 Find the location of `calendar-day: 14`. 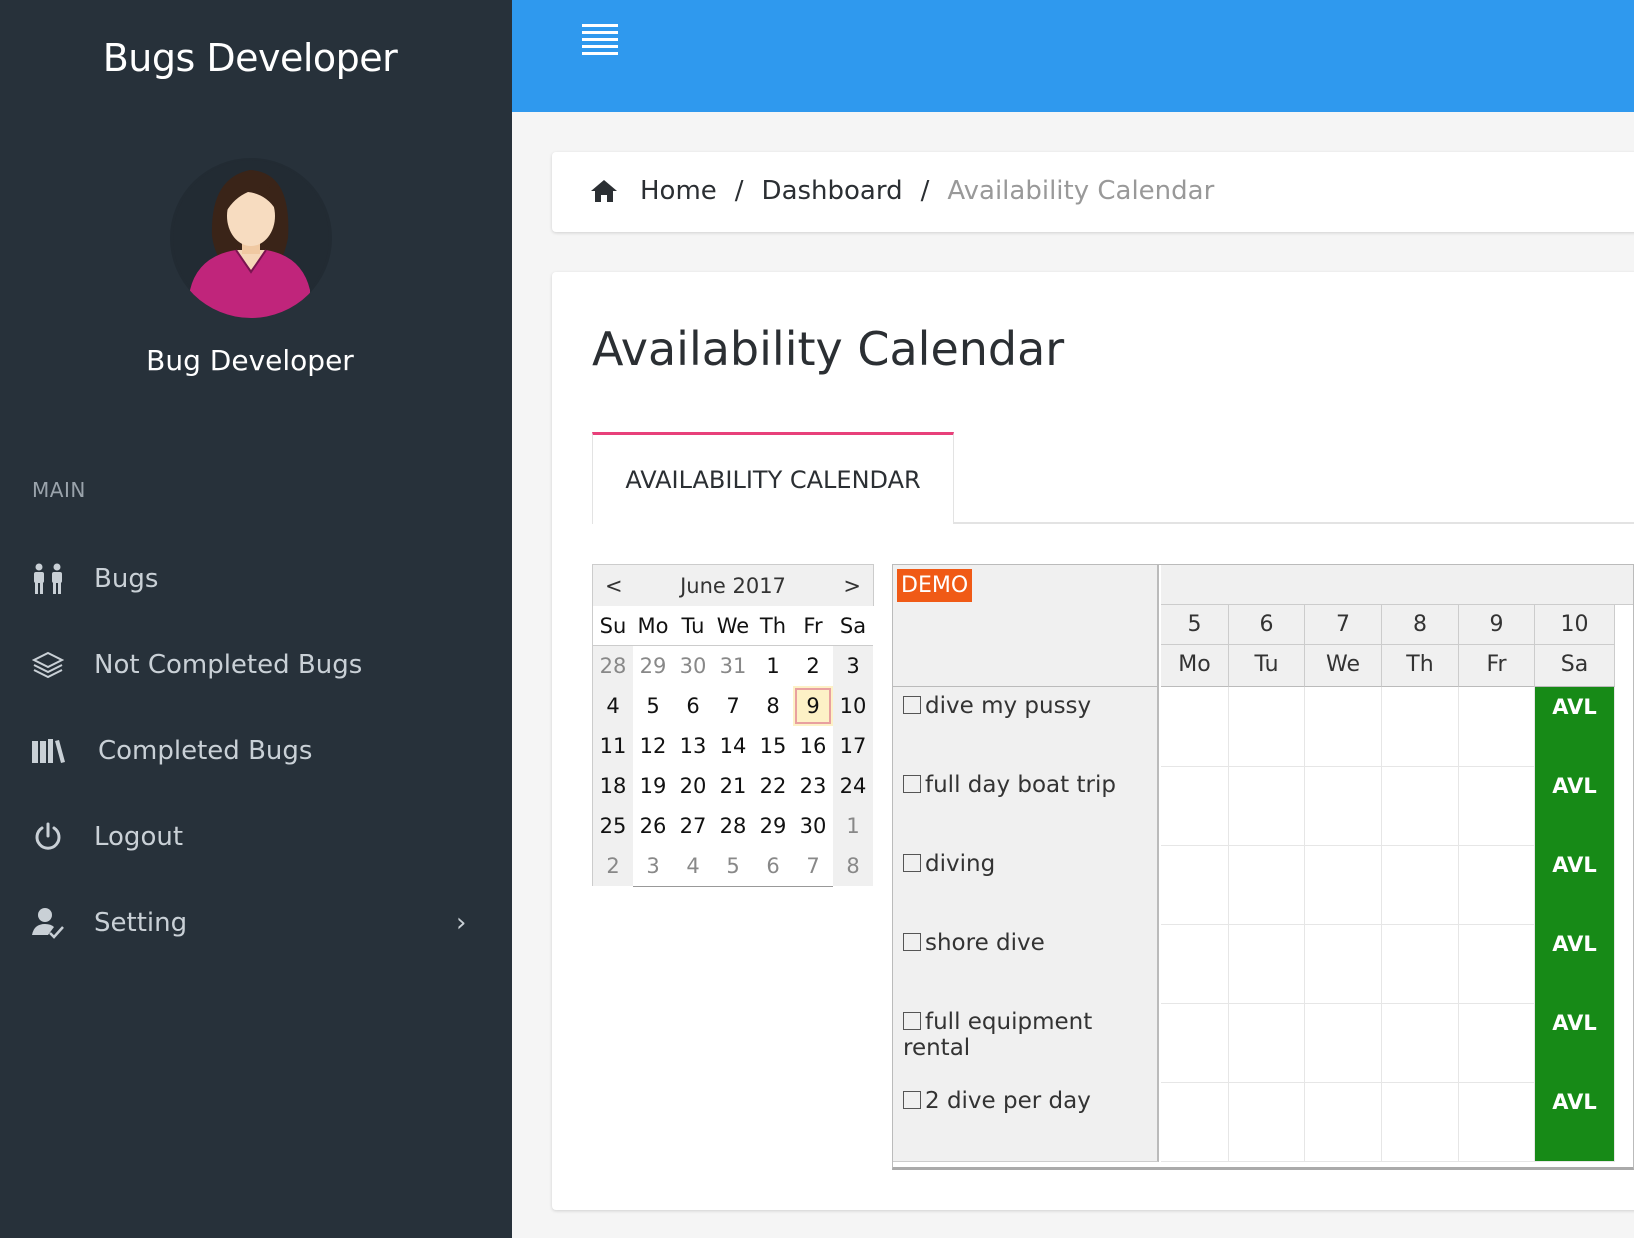

calendar-day: 14 is located at coordinates (733, 746).